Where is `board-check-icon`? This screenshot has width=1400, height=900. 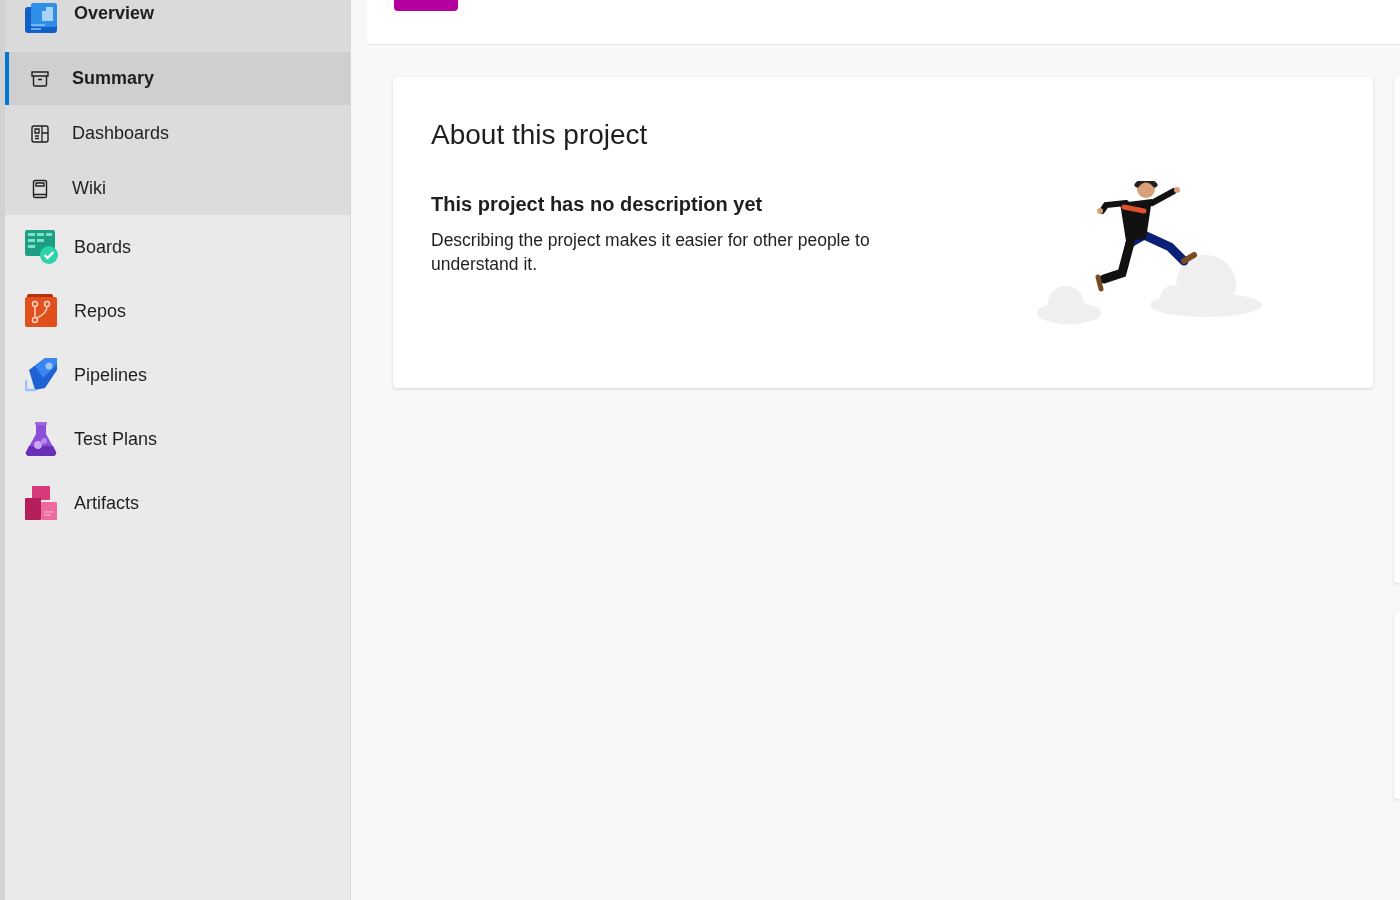
board-check-icon is located at coordinates (42, 247).